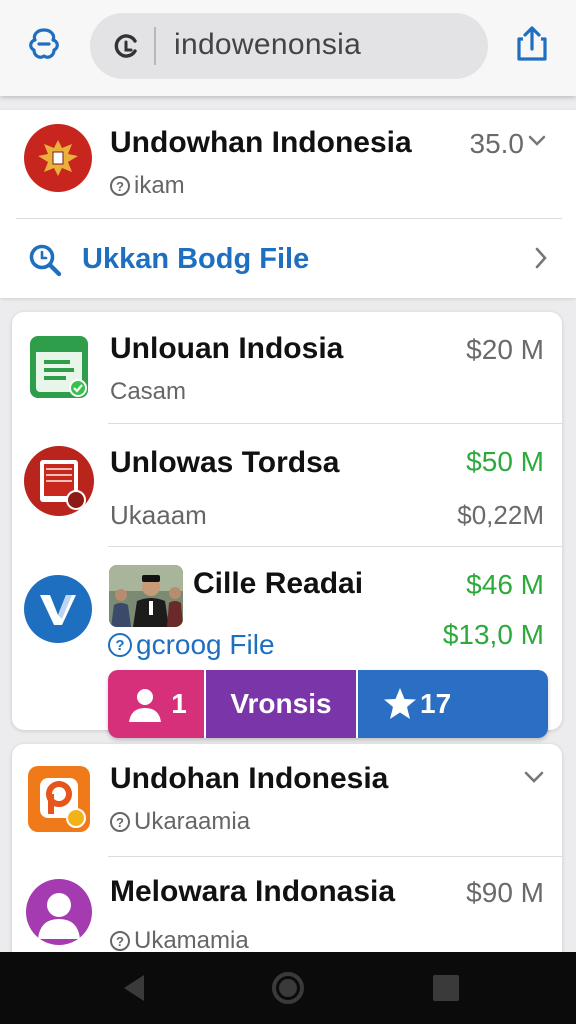 This screenshot has width=576, height=1024. Describe the element at coordinates (505, 584) in the screenshot. I see `item-price: $46 M` at that location.